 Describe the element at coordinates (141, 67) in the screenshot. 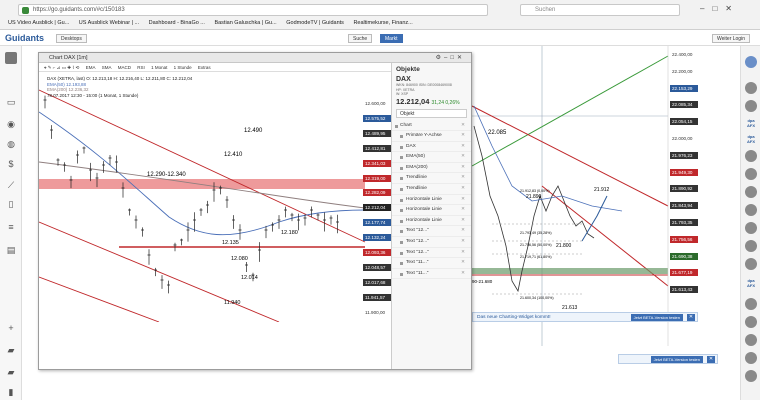

I see `toolbar-rsi: RSI` at that location.